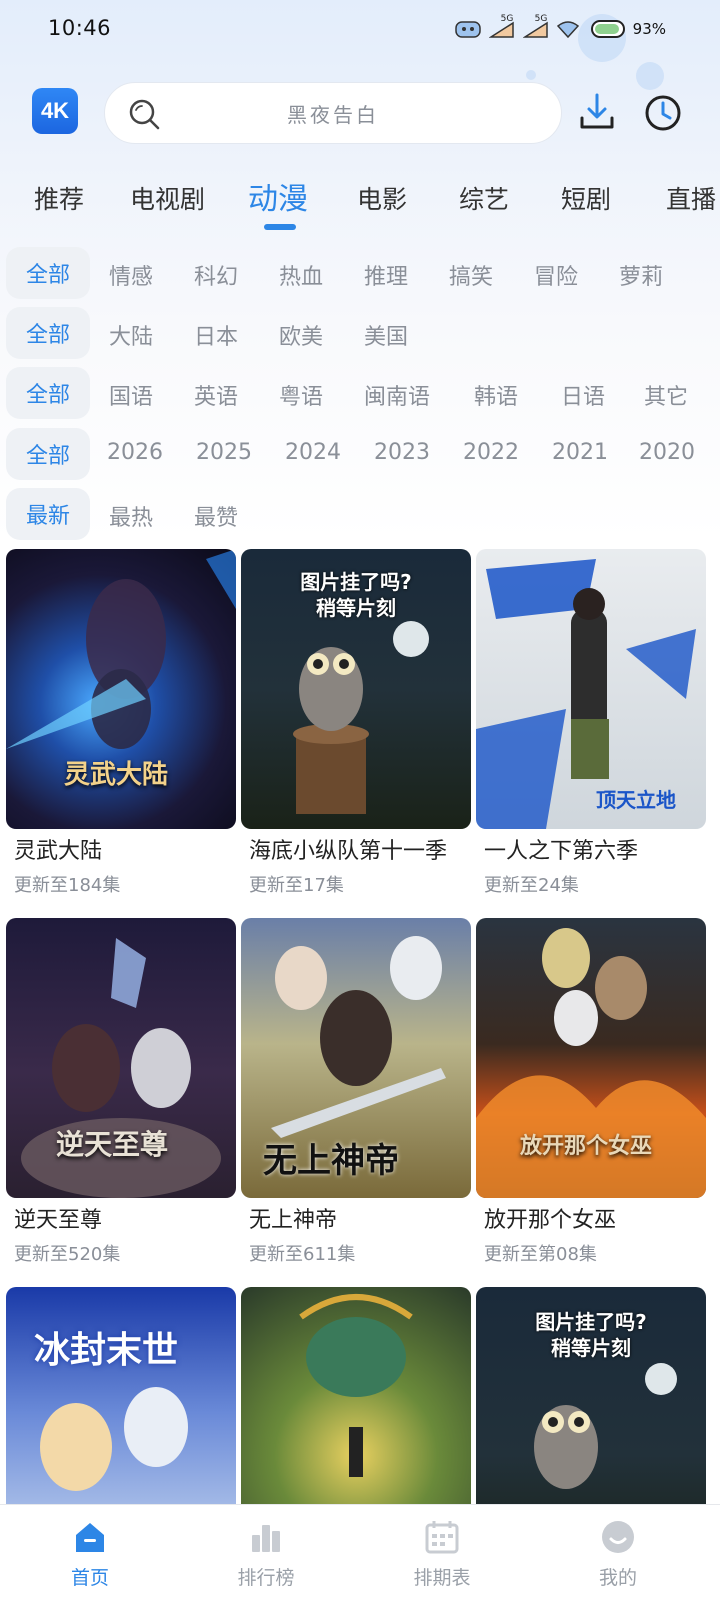 The height and width of the screenshot is (1600, 720). I want to click on filter-option: 推理, so click(386, 275).